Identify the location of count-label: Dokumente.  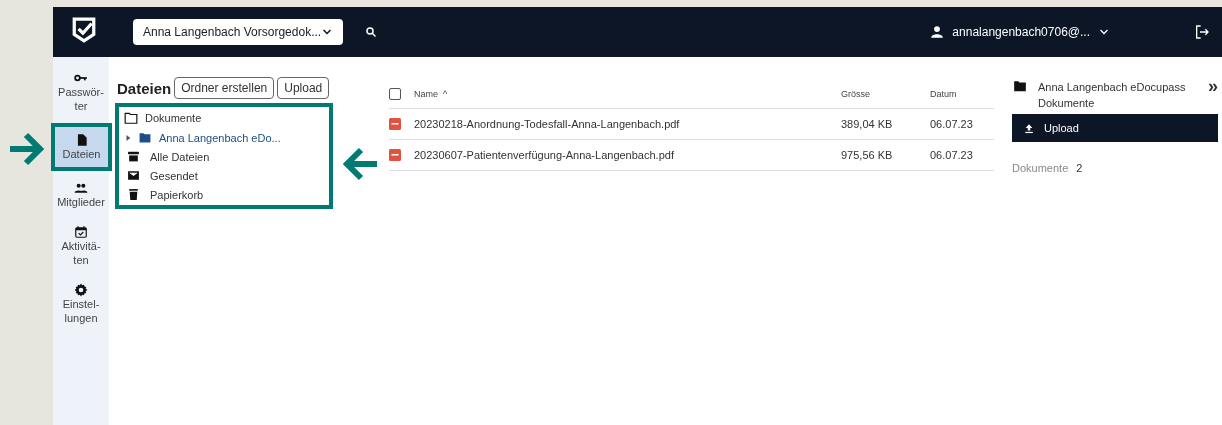
(1040, 168).